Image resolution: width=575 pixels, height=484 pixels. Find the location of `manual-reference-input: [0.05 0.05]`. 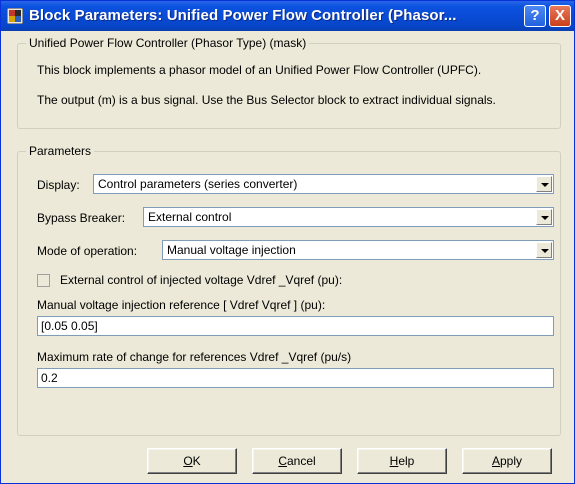

manual-reference-input: [0.05 0.05] is located at coordinates (295, 326).